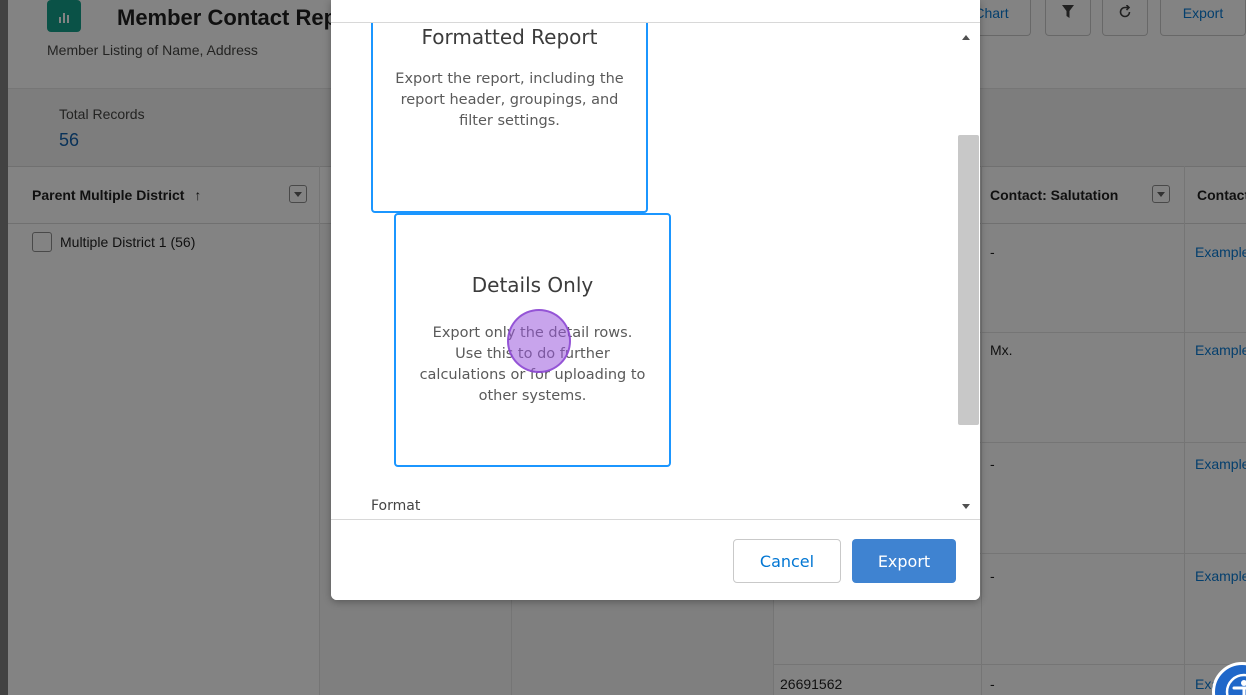 Image resolution: width=1246 pixels, height=695 pixels. Describe the element at coordinates (966, 506) in the screenshot. I see `scroll-down-icon` at that location.